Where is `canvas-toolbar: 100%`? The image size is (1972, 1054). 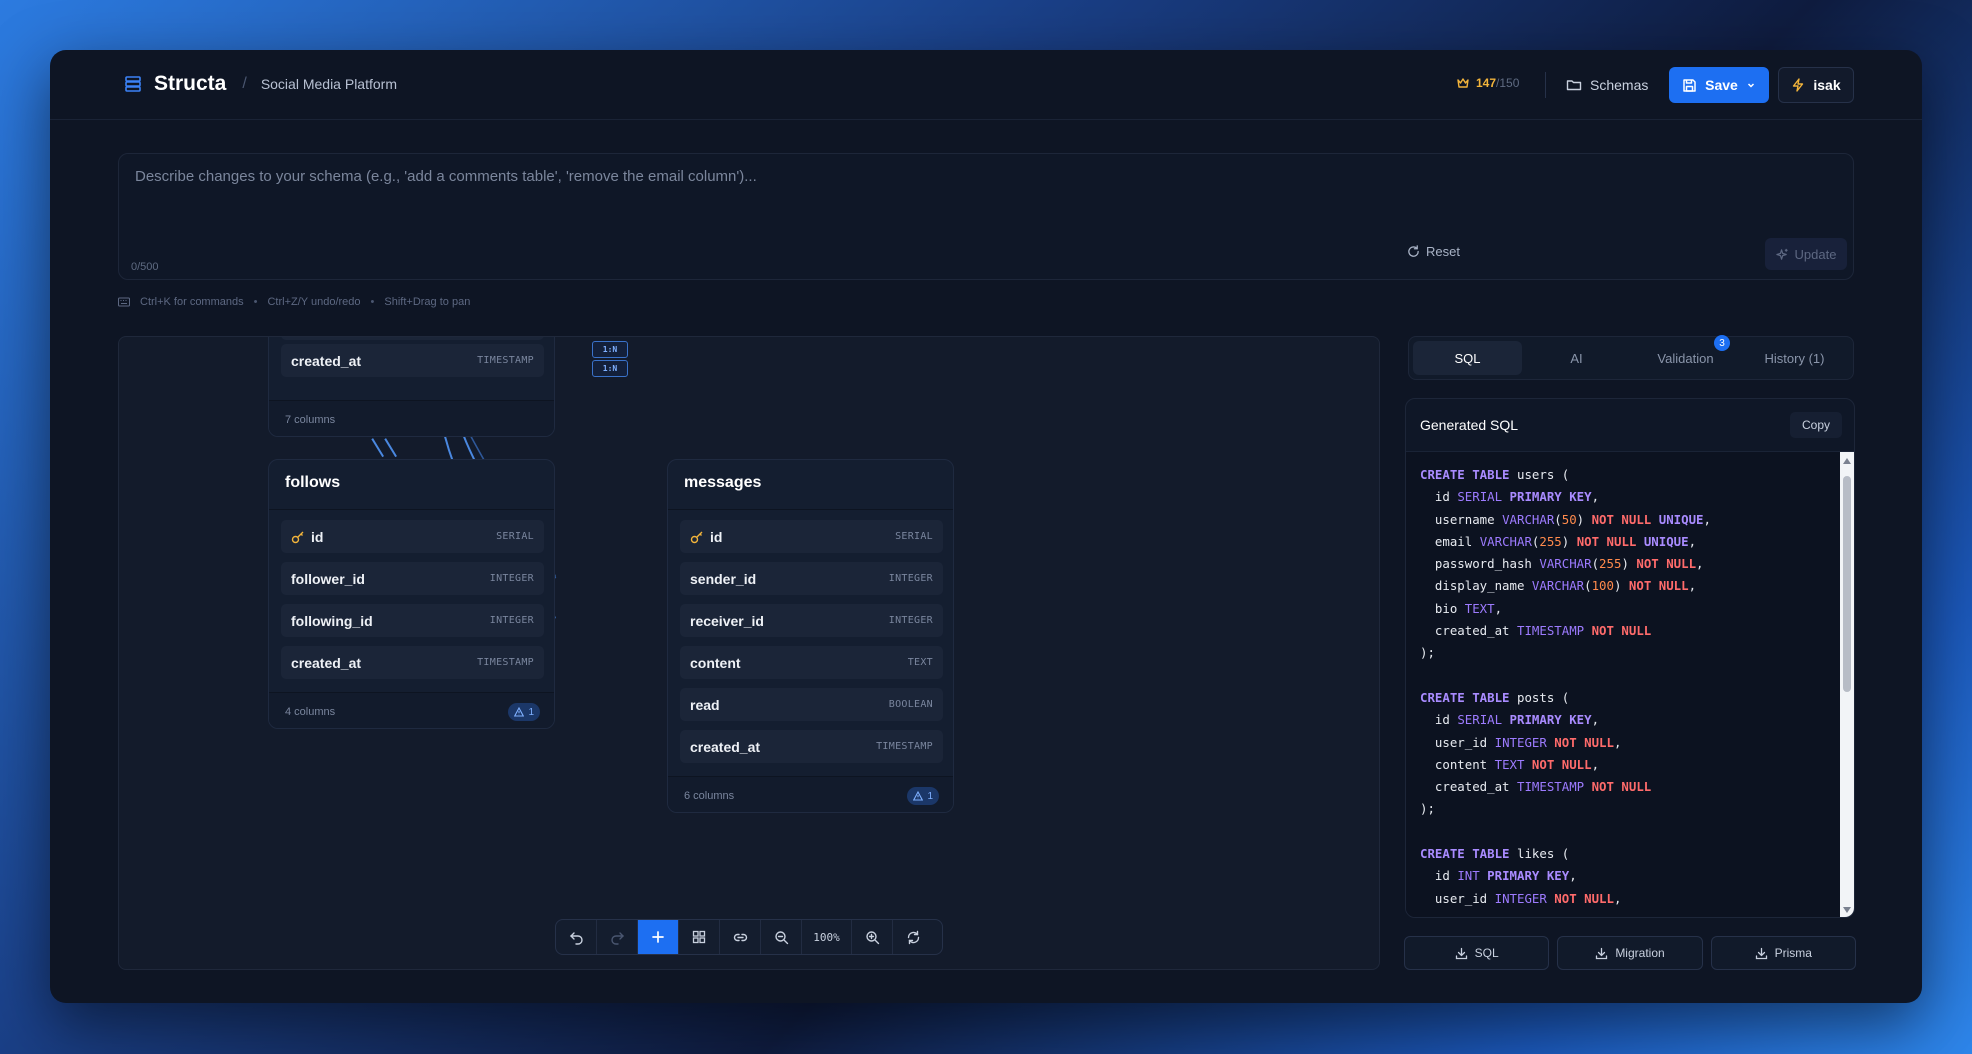
canvas-toolbar: 100% is located at coordinates (749, 937).